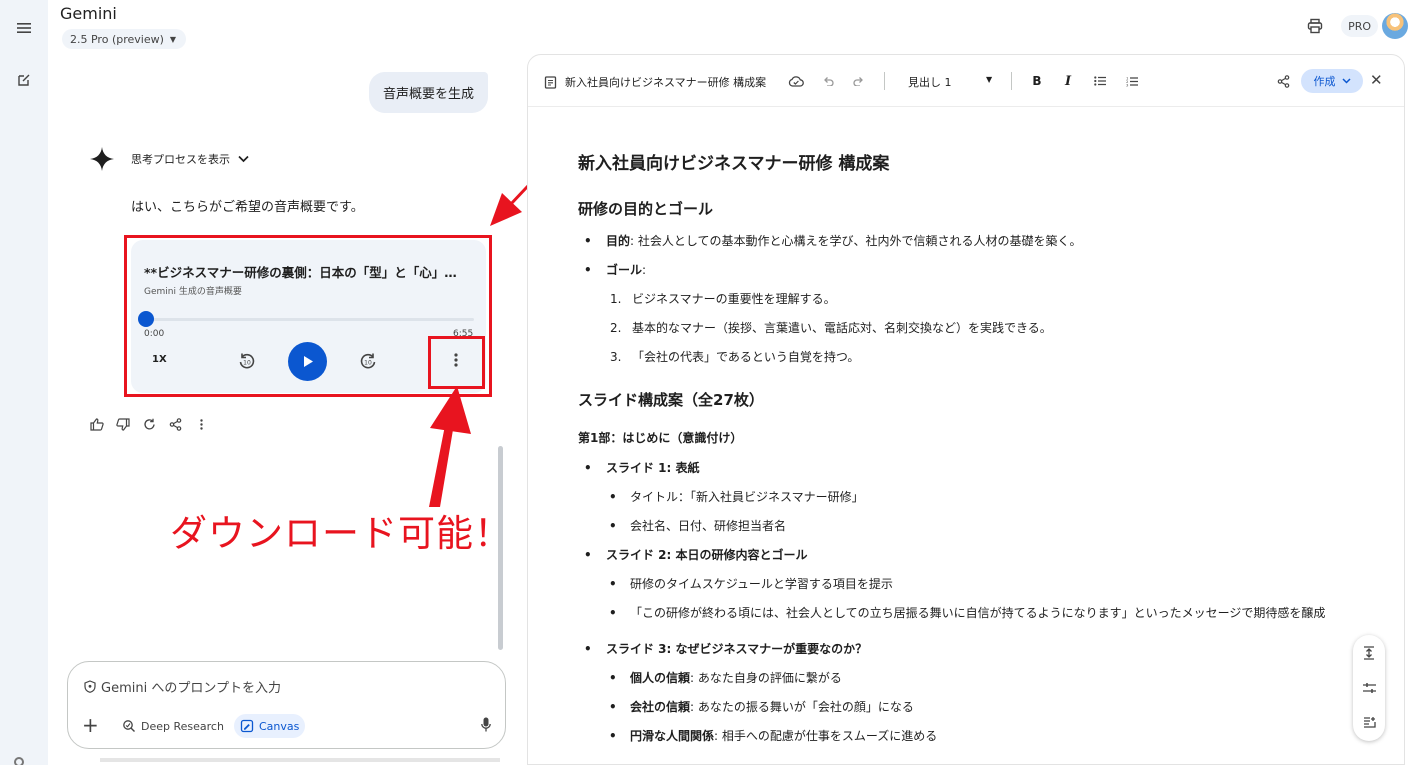 This screenshot has width=1409, height=765. What do you see at coordinates (842, 328) in the screenshot?
I see `goal-item: 基本的なマナー（挨拶、言葉遣い、電話応対、名刺交換など）を実践できる。` at bounding box center [842, 328].